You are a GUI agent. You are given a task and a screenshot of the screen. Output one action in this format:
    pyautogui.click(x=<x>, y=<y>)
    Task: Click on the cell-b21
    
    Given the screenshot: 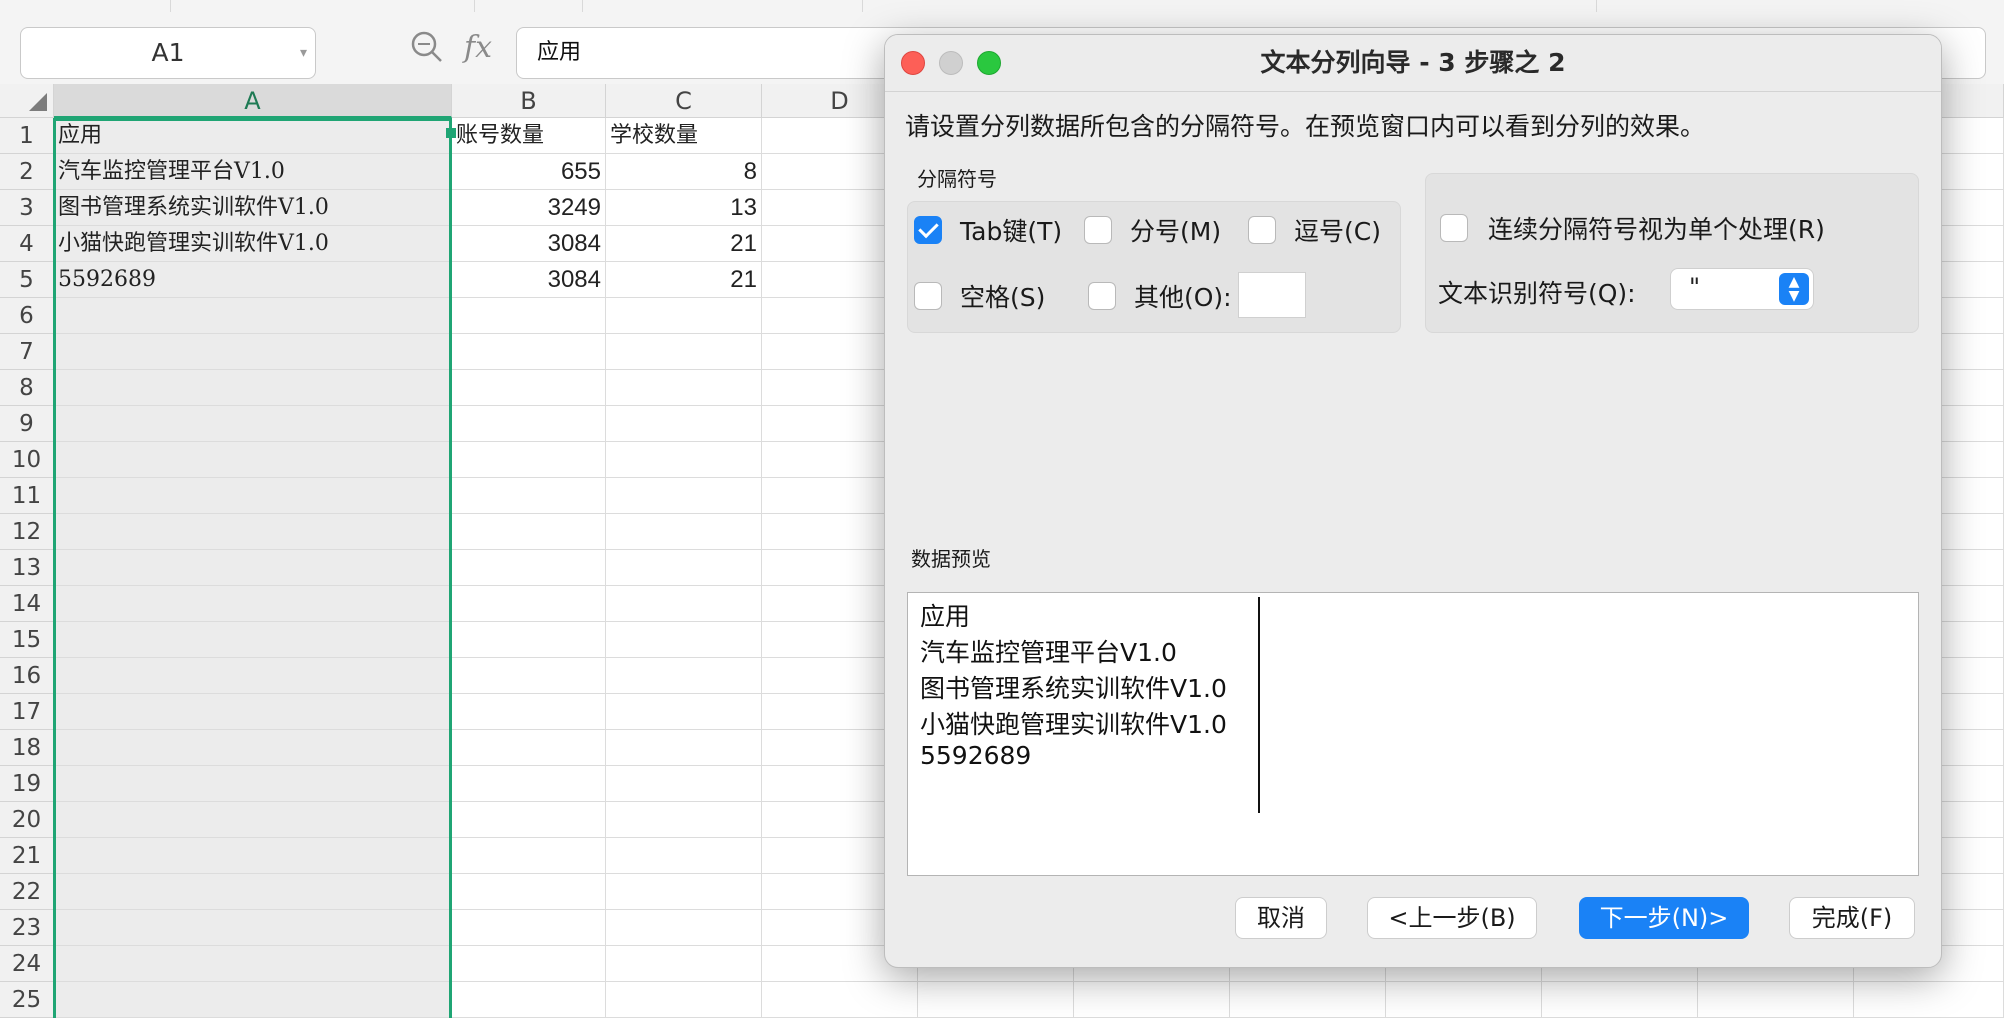 What is the action you would take?
    pyautogui.click(x=529, y=856)
    